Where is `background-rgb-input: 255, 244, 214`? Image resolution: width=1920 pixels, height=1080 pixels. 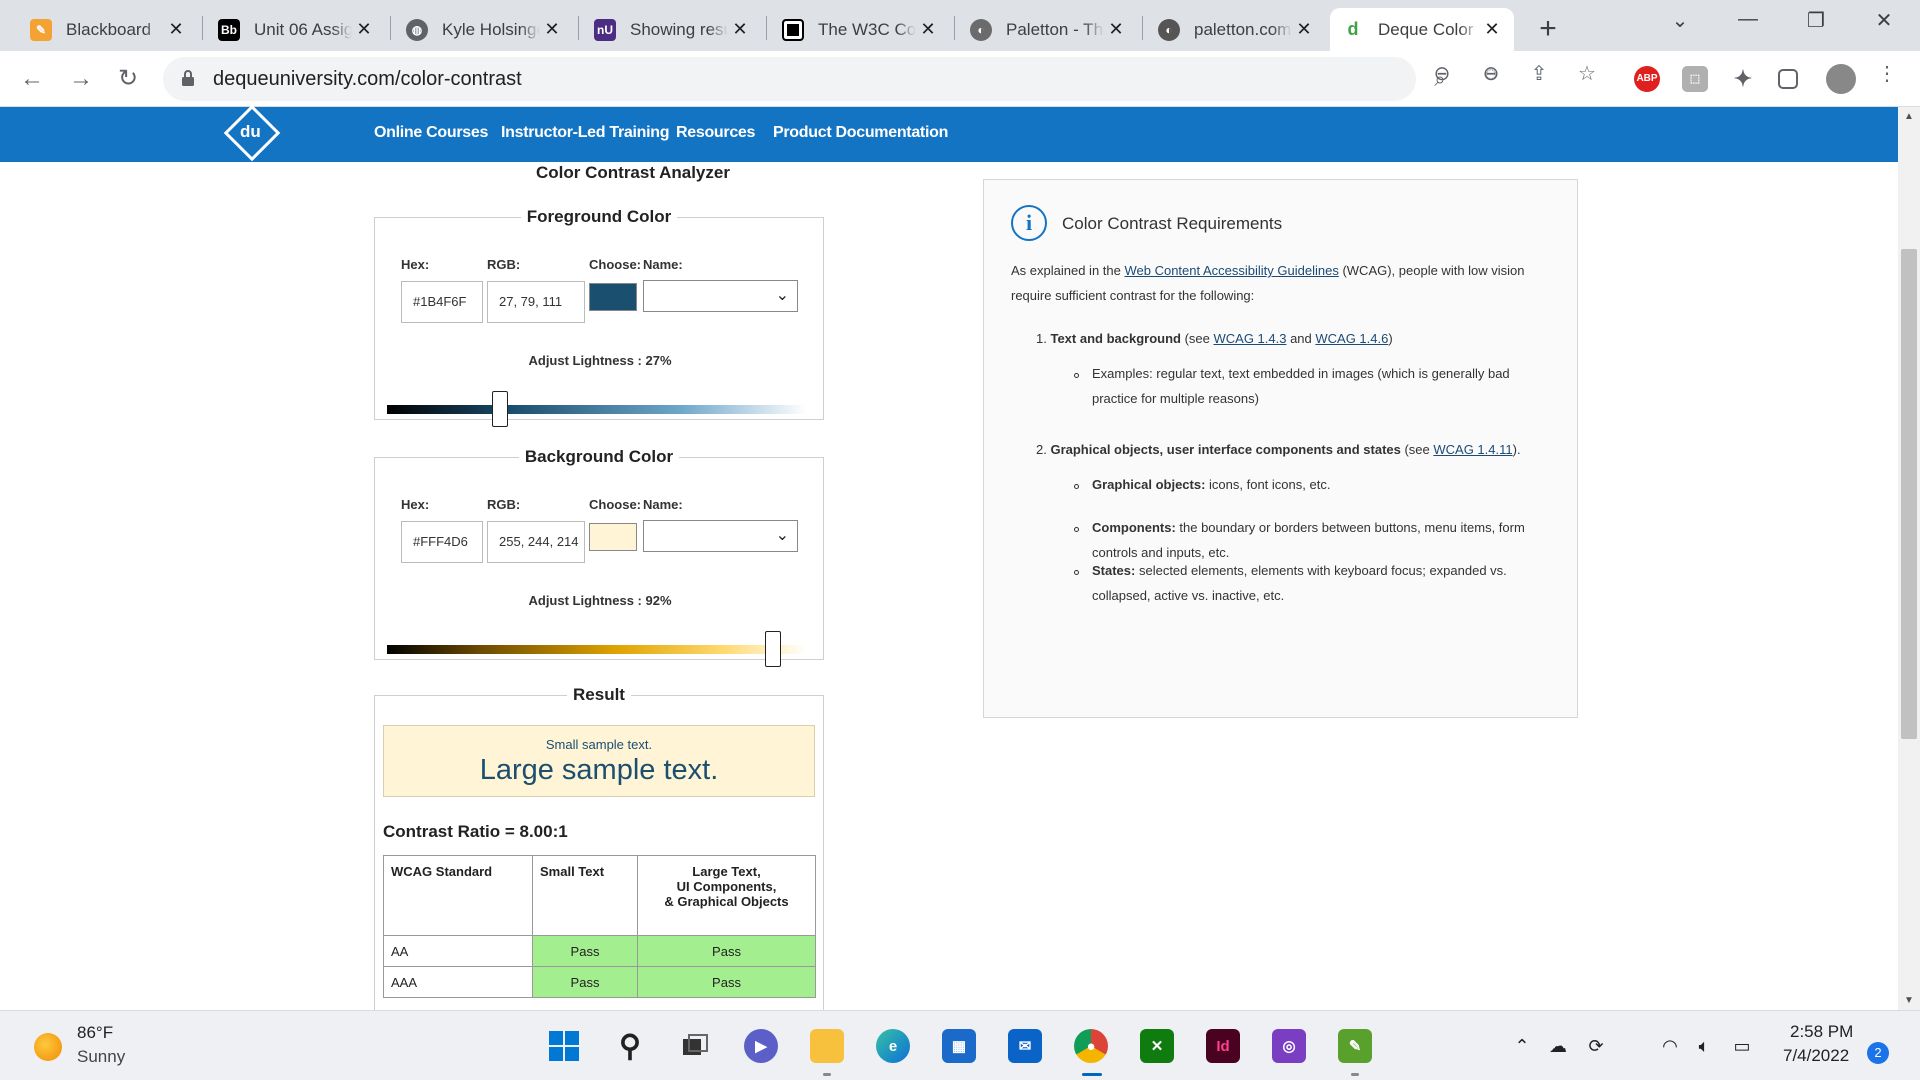 background-rgb-input: 255, 244, 214 is located at coordinates (536, 542).